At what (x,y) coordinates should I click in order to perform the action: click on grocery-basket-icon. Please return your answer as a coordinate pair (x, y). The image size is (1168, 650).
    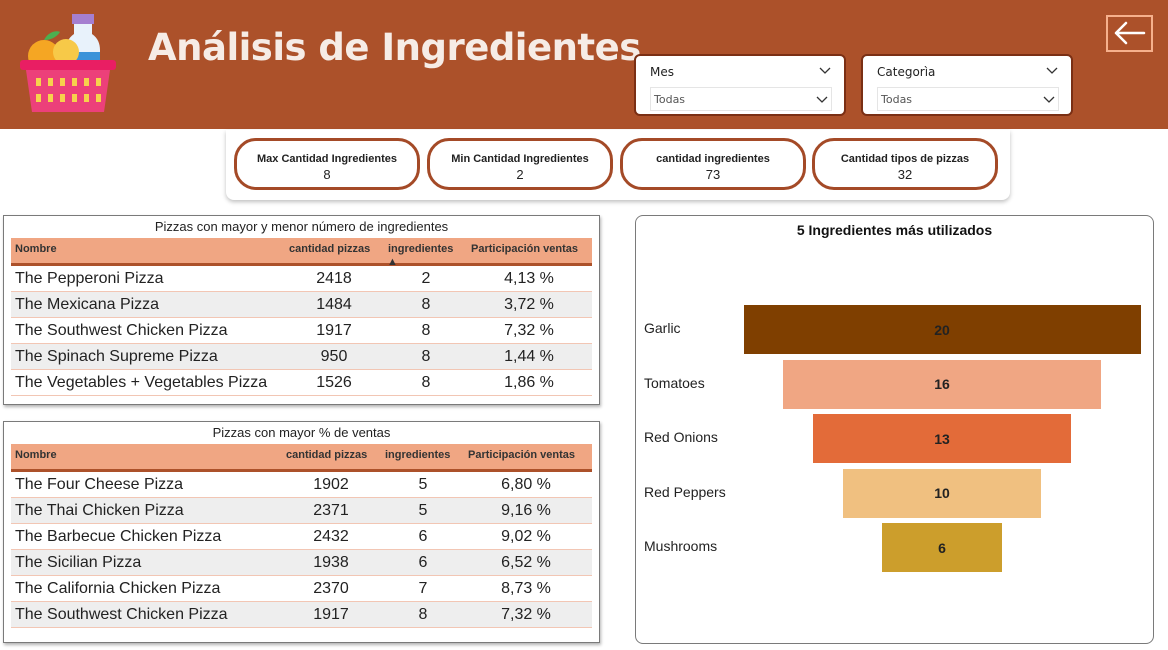
    Looking at the image, I should click on (68, 63).